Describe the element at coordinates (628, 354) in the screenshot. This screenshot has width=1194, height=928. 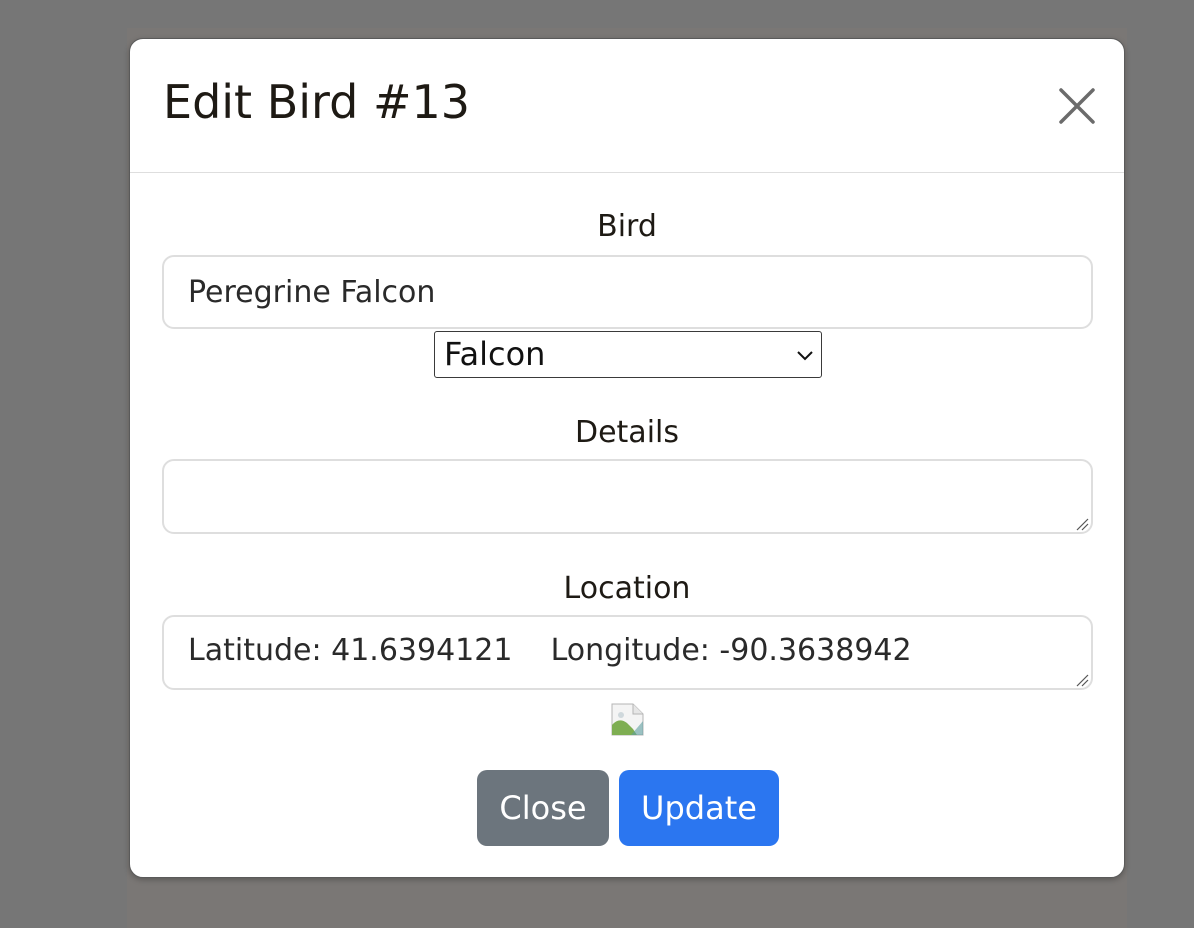
I see `bird-category-select: Falcon` at that location.